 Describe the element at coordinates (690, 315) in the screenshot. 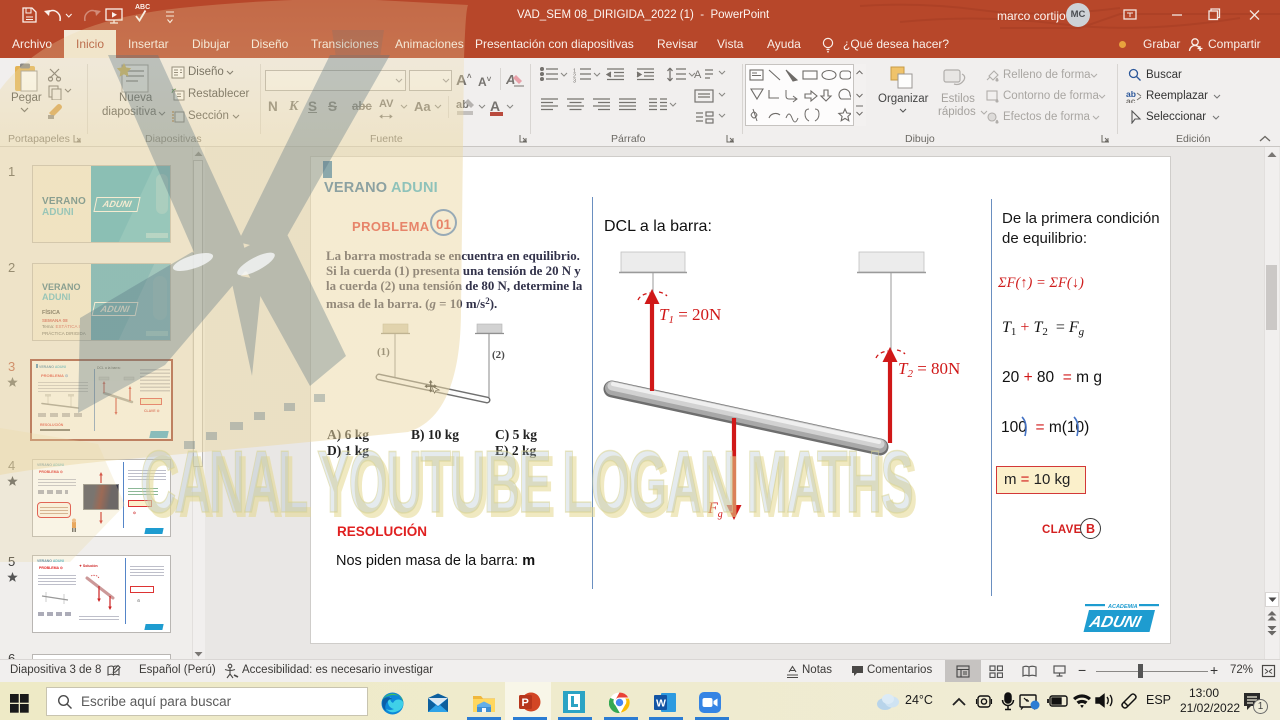

I see `svg-text: T1 = 20N` at that location.